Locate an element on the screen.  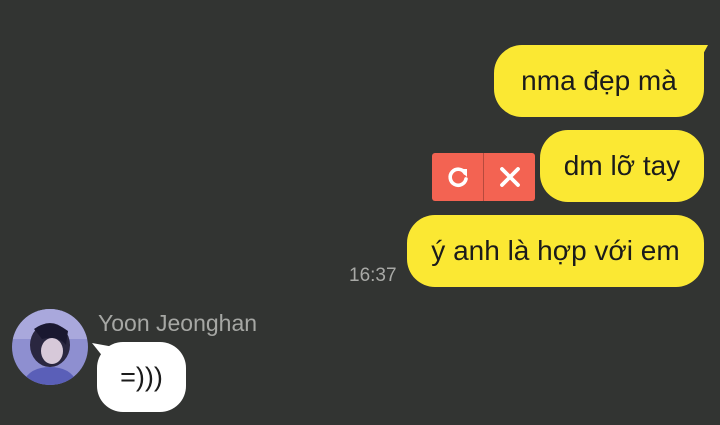
outgoing-message: nma đẹp mà is located at coordinates (599, 81).